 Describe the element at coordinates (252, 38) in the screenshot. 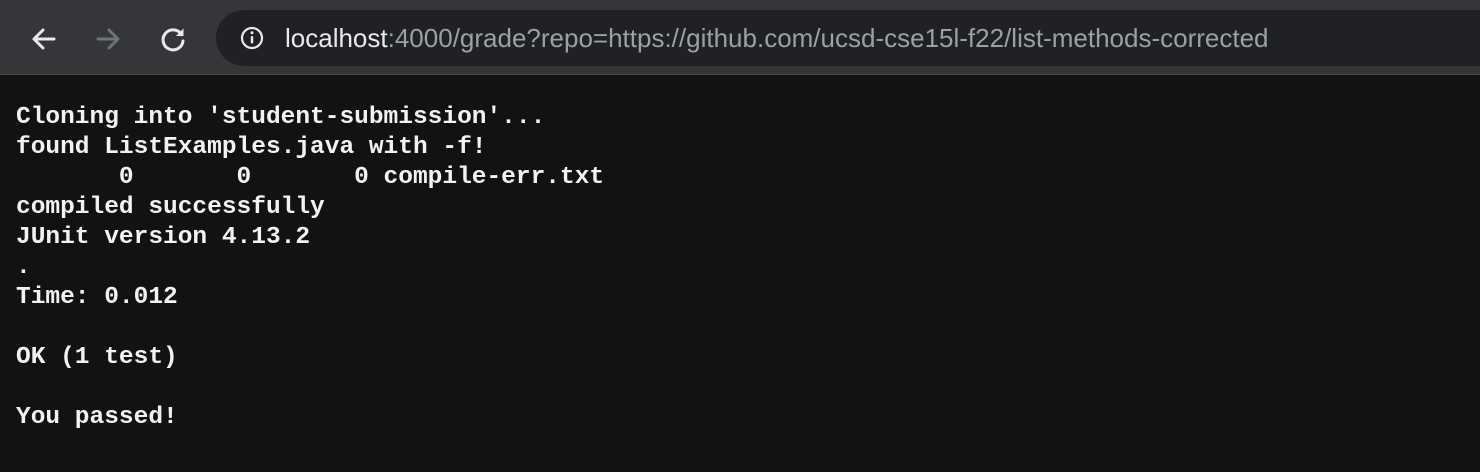

I see `info-icon` at that location.